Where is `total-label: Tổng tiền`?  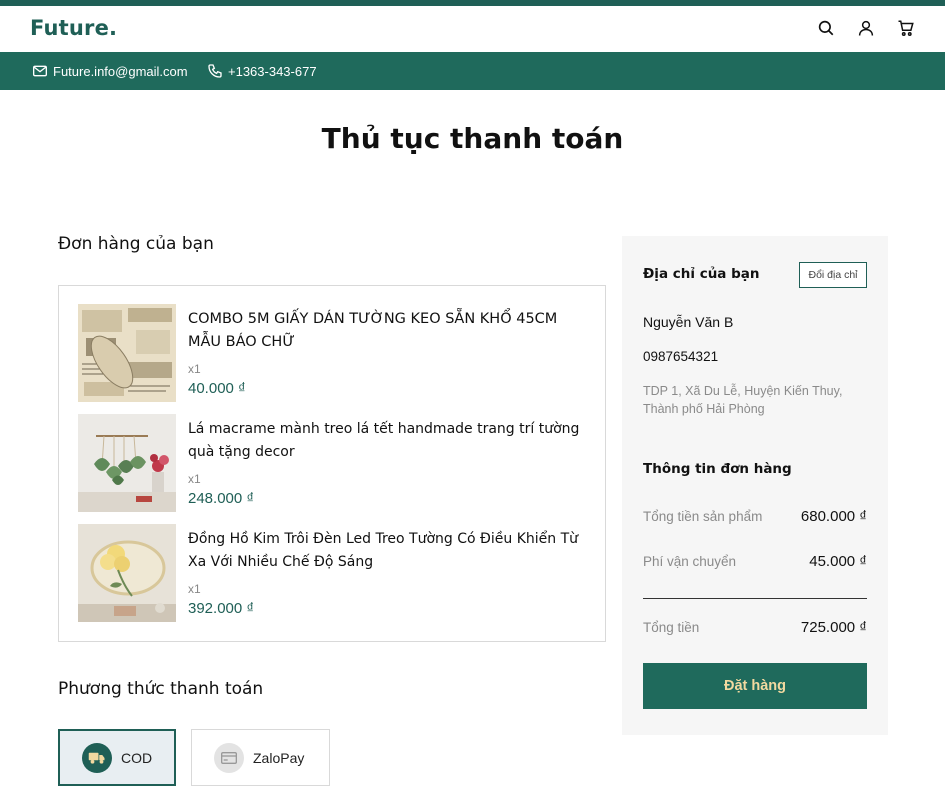 total-label: Tổng tiền is located at coordinates (671, 627).